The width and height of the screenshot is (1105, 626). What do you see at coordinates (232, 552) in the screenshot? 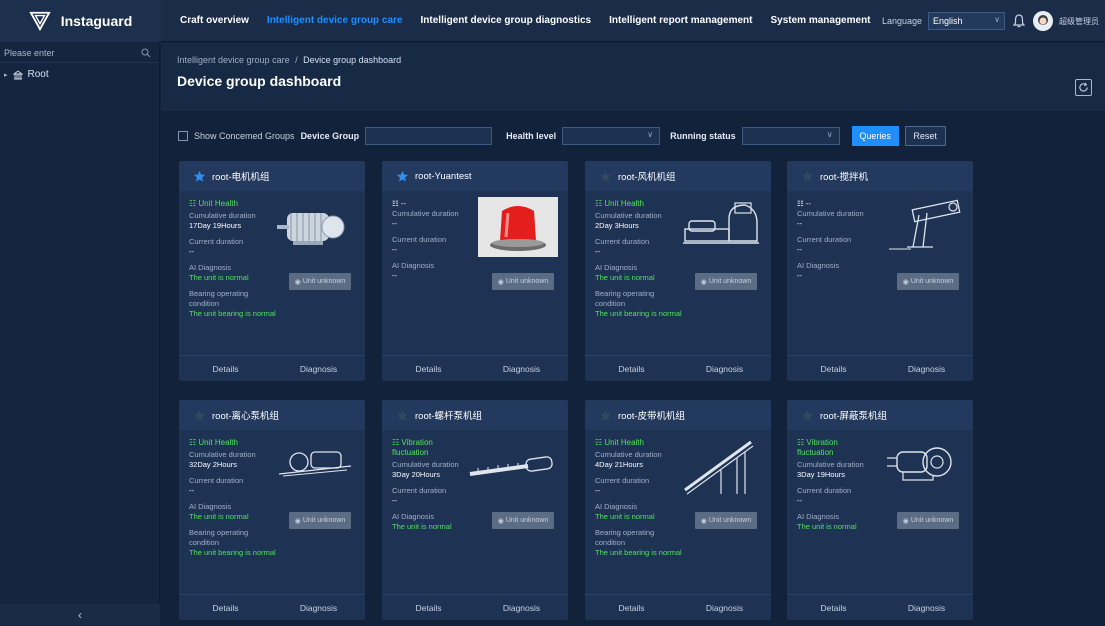
I see `bearing-value: The unit bearing is normal` at bounding box center [232, 552].